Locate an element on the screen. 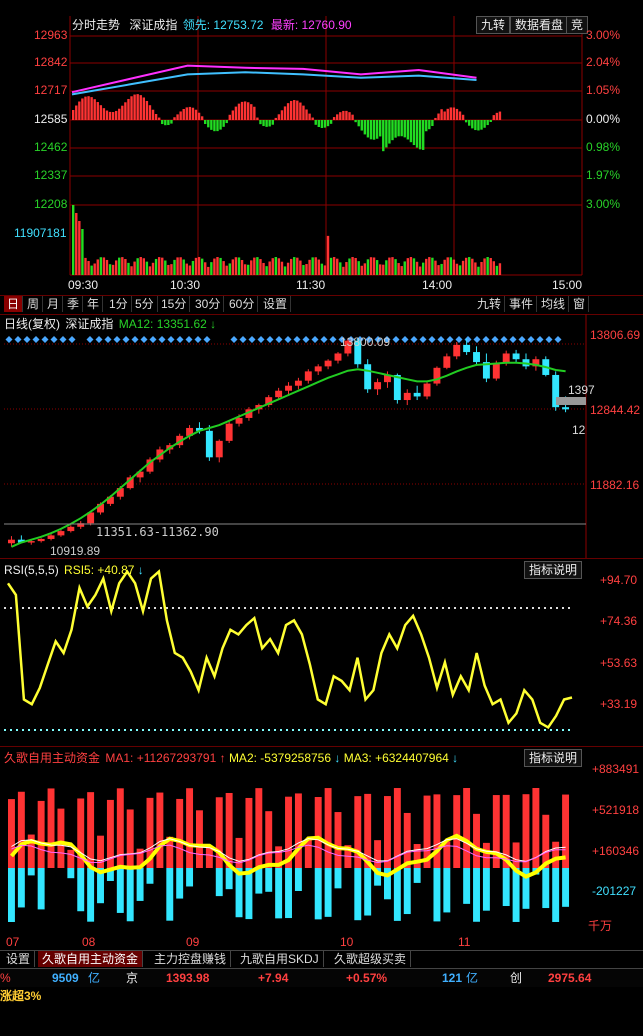 Image resolution: width=643 pixels, height=1036 pixels. rsi-y-tick: +33.19 is located at coordinates (619, 704).